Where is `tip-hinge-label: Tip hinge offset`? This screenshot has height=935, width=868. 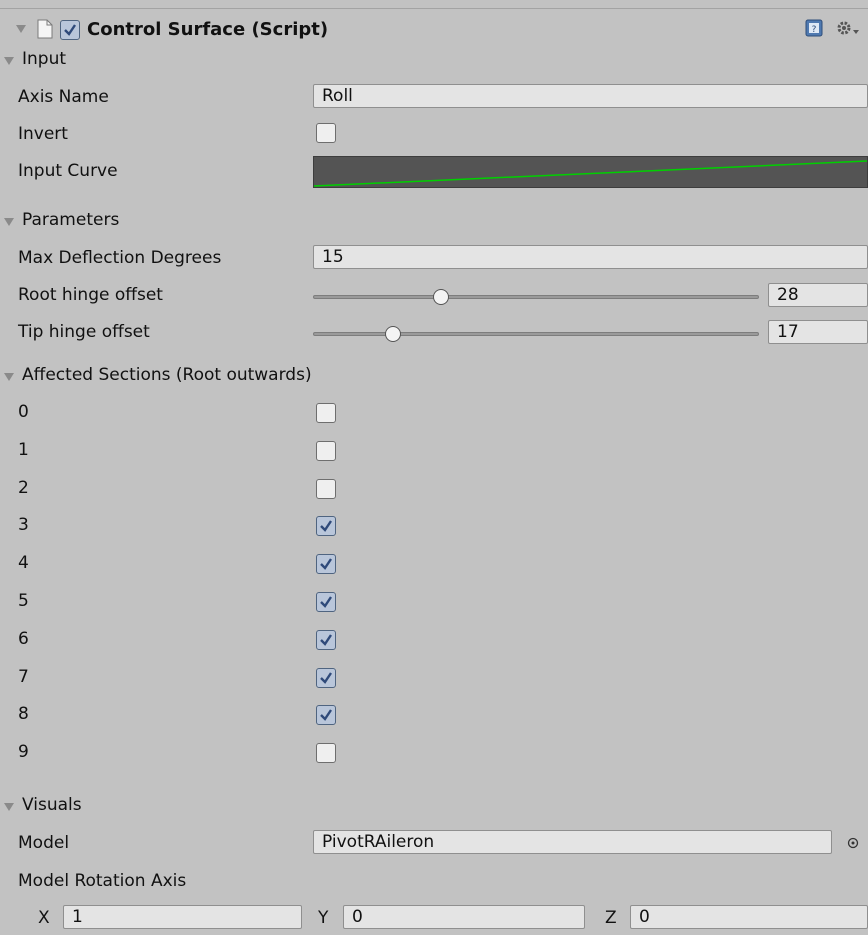 tip-hinge-label: Tip hinge offset is located at coordinates (84, 332).